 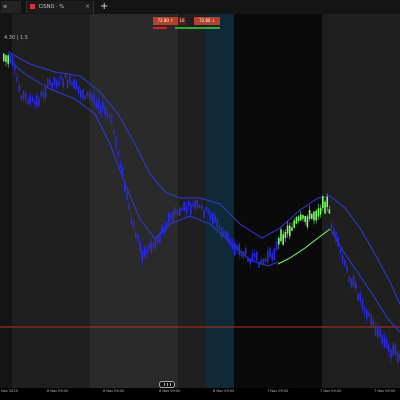 I want to click on tab-menu-label: ≡, so click(x=5, y=7).